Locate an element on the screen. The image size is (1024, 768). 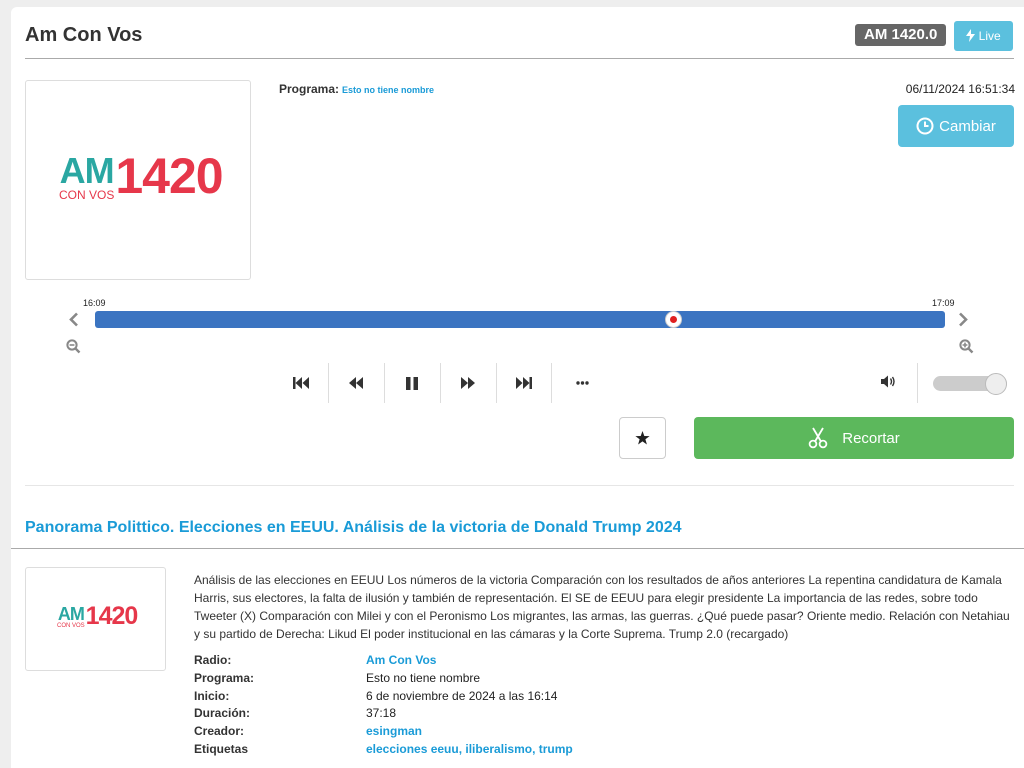
timeline-start-time: 16:09 is located at coordinates (94, 303).